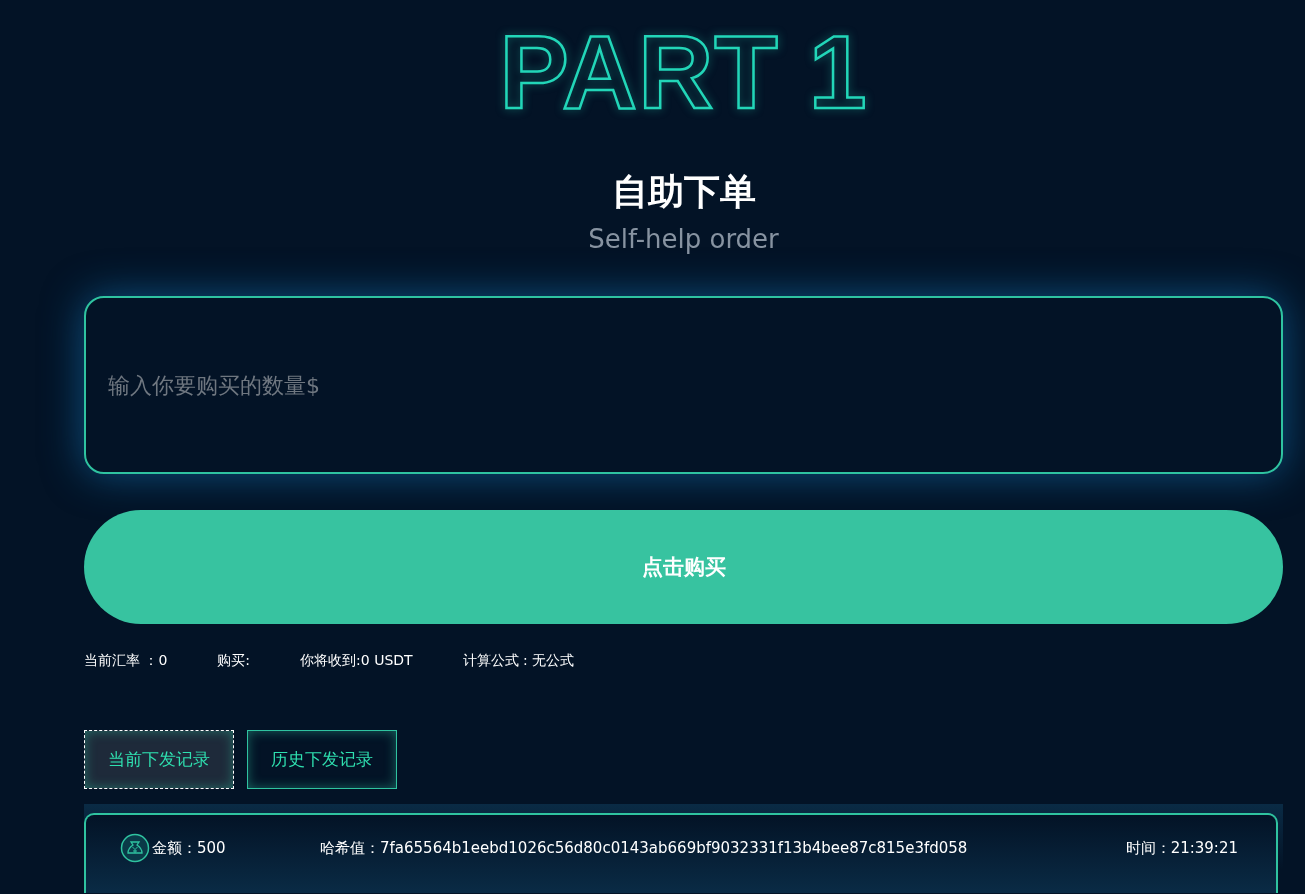  Describe the element at coordinates (644, 848) in the screenshot. I see `hash-text: 哈希值：7fa65564b1eebd1026c56d80c0143ab669bf9032331f13b4bee87c815e3fd058` at that location.